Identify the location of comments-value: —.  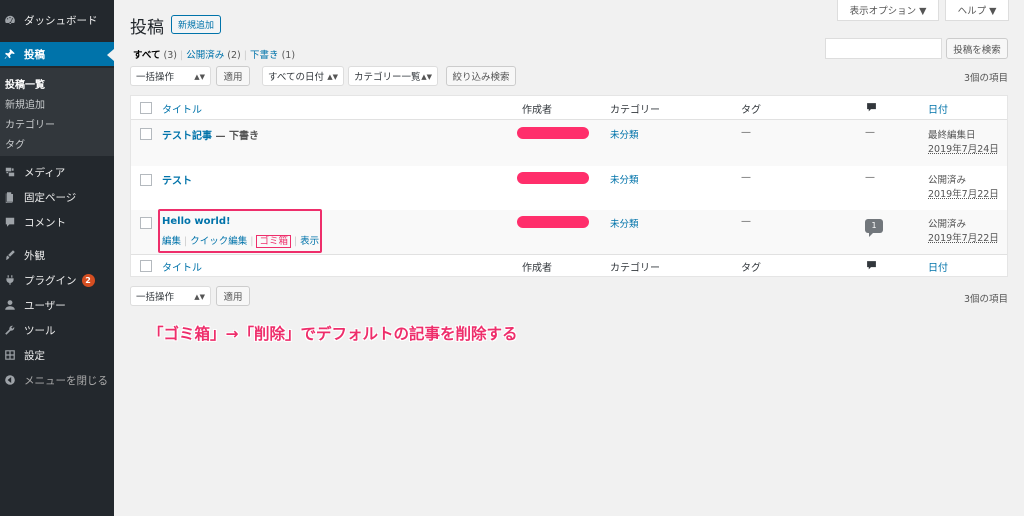
(870, 177).